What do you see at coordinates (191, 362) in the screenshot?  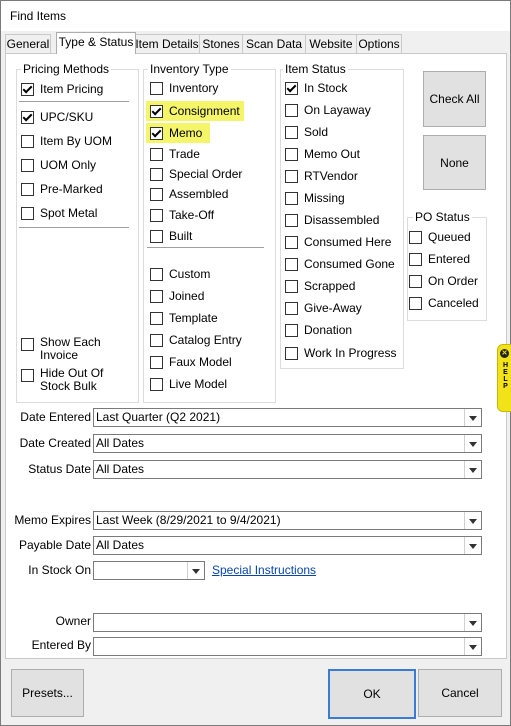 I see `checkbox-faux-model: Faux Model` at bounding box center [191, 362].